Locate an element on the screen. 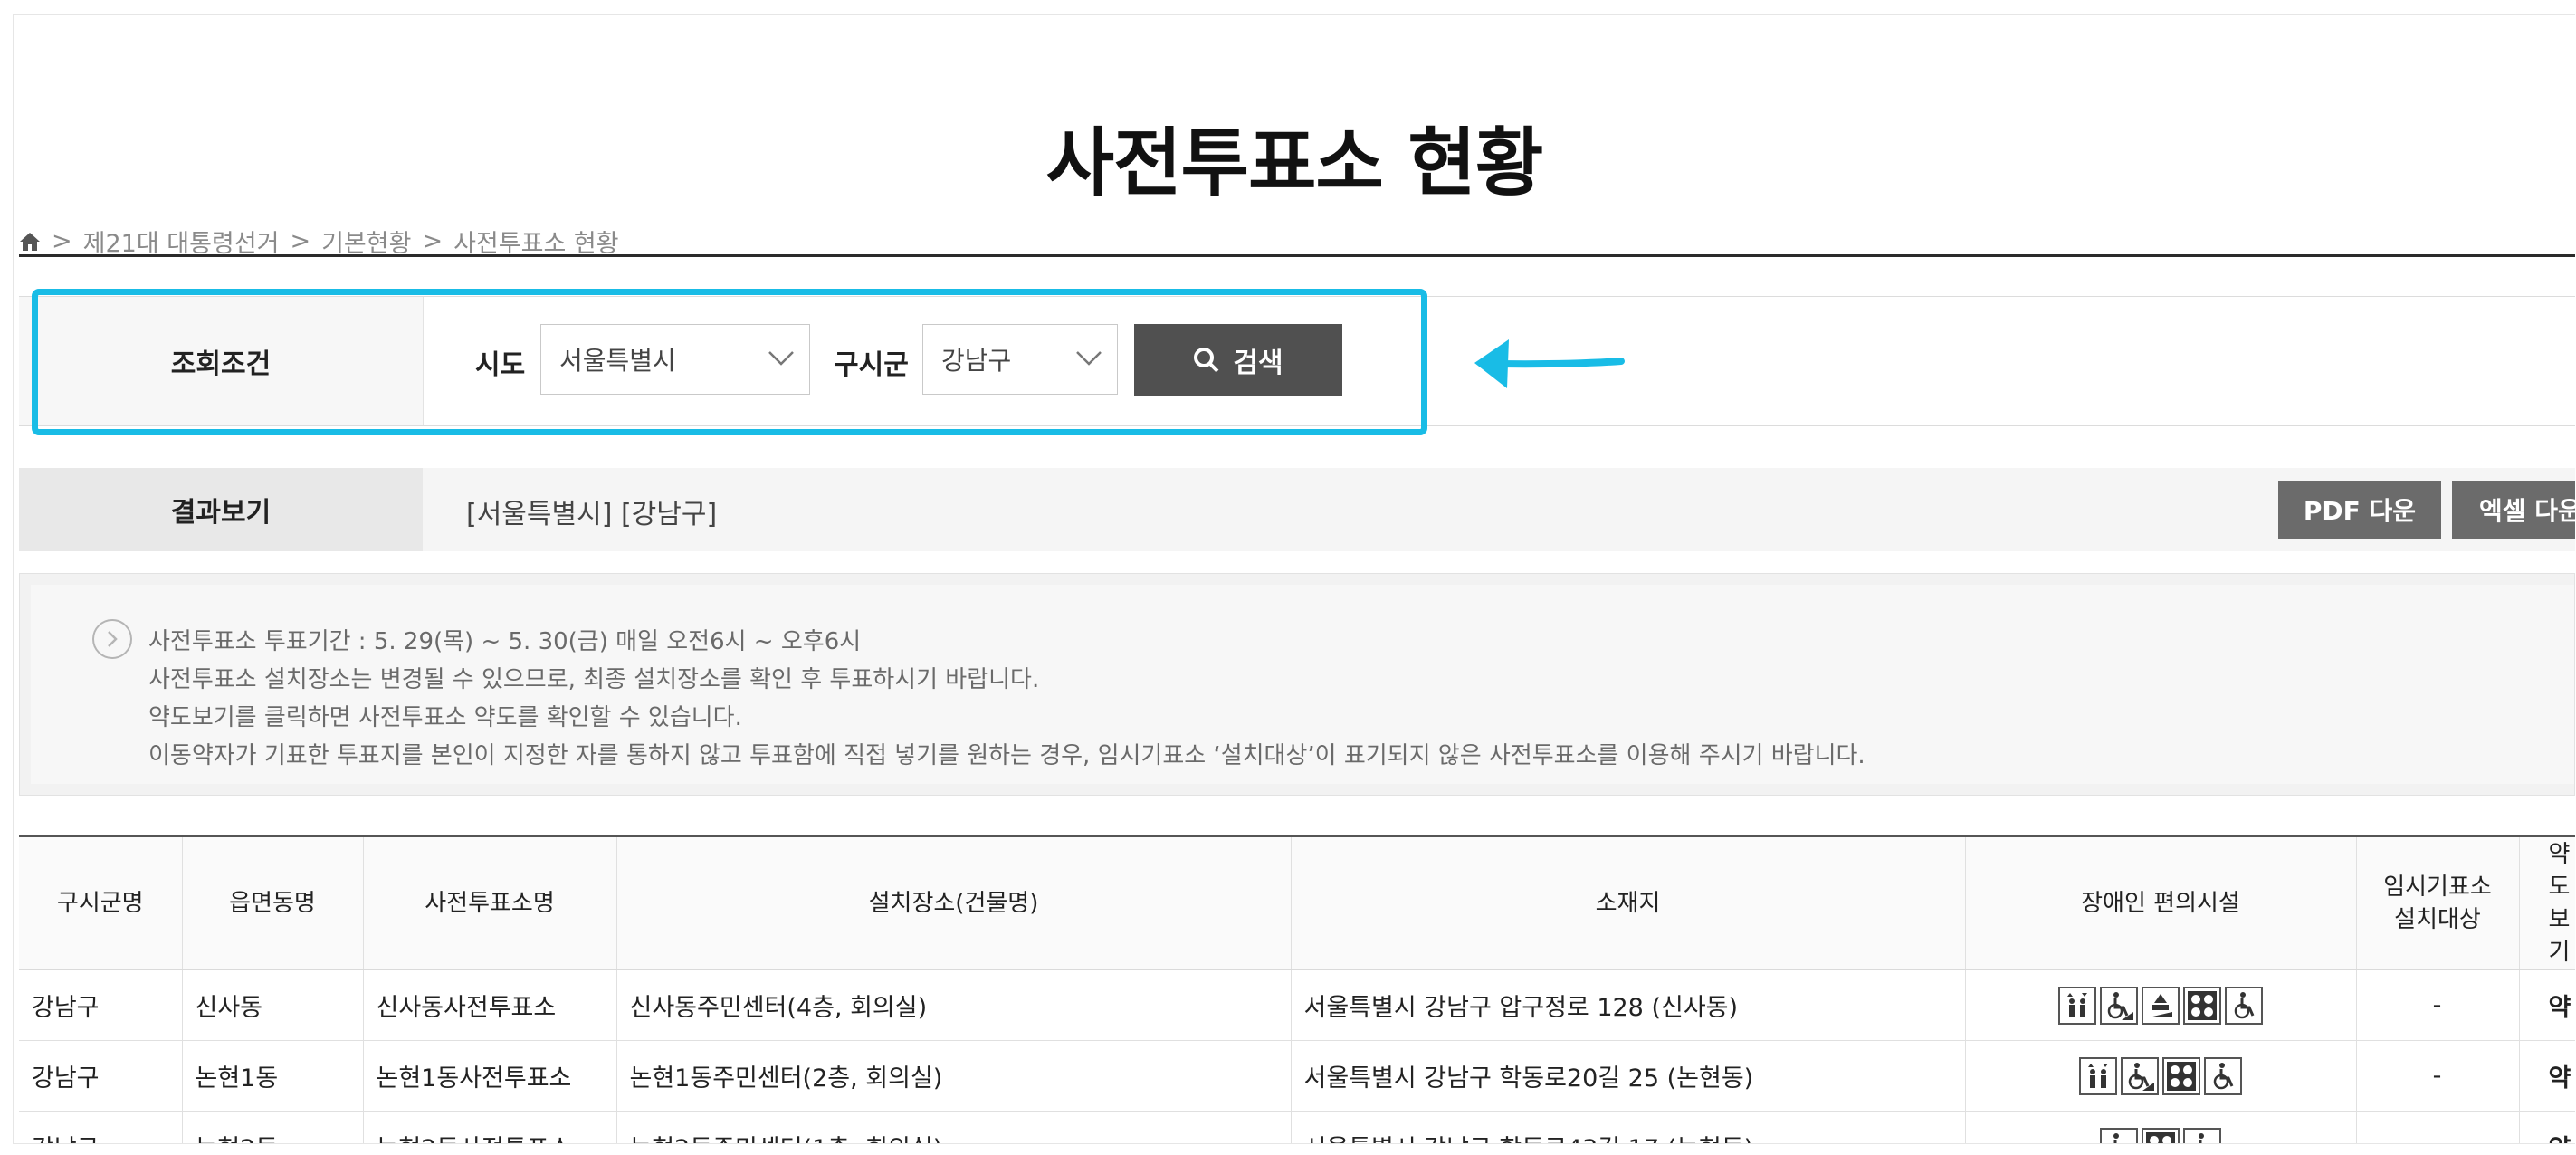 Image resolution: width=2576 pixels, height=1155 pixels. cell-address: 서울특별시 강남구 학동로20길 25 (논현동) is located at coordinates (1629, 1076).